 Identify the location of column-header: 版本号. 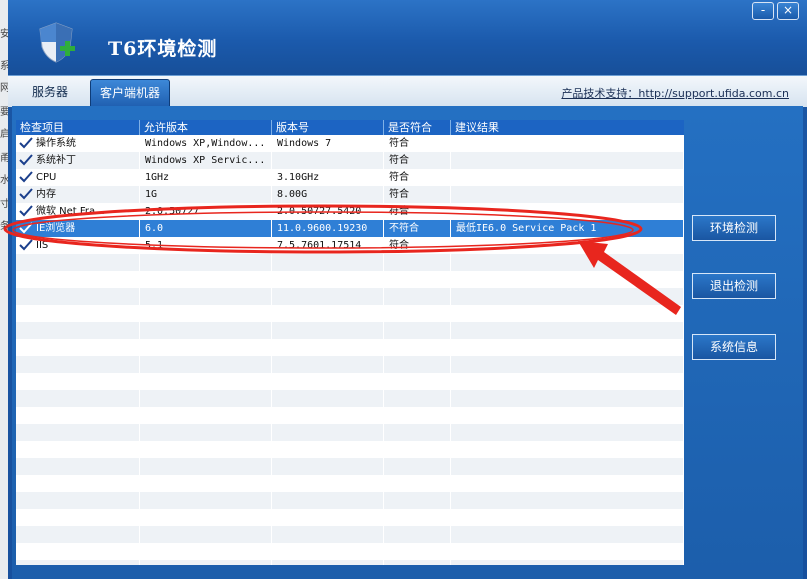
(328, 127).